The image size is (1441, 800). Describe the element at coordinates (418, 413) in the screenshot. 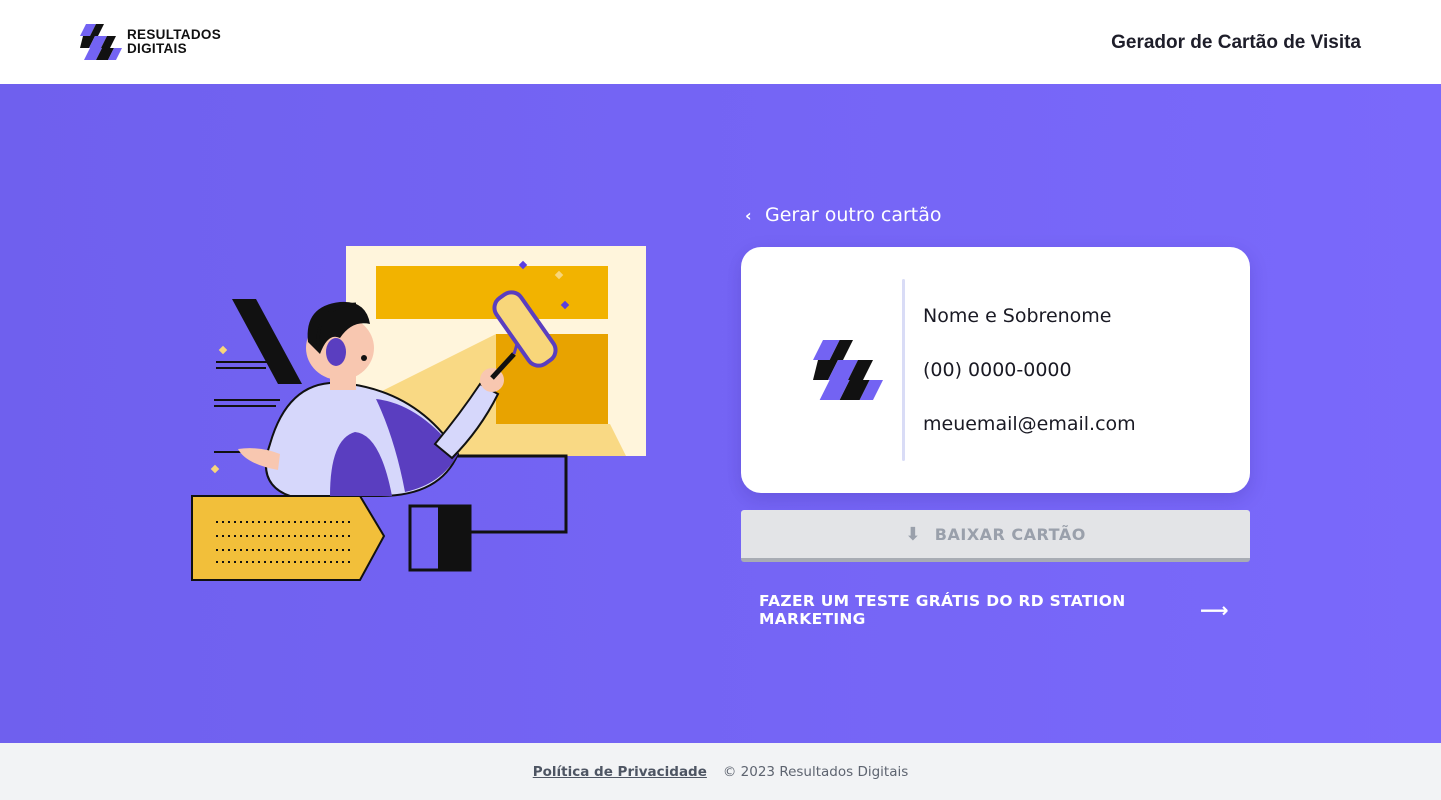

I see `painter-illustration` at that location.